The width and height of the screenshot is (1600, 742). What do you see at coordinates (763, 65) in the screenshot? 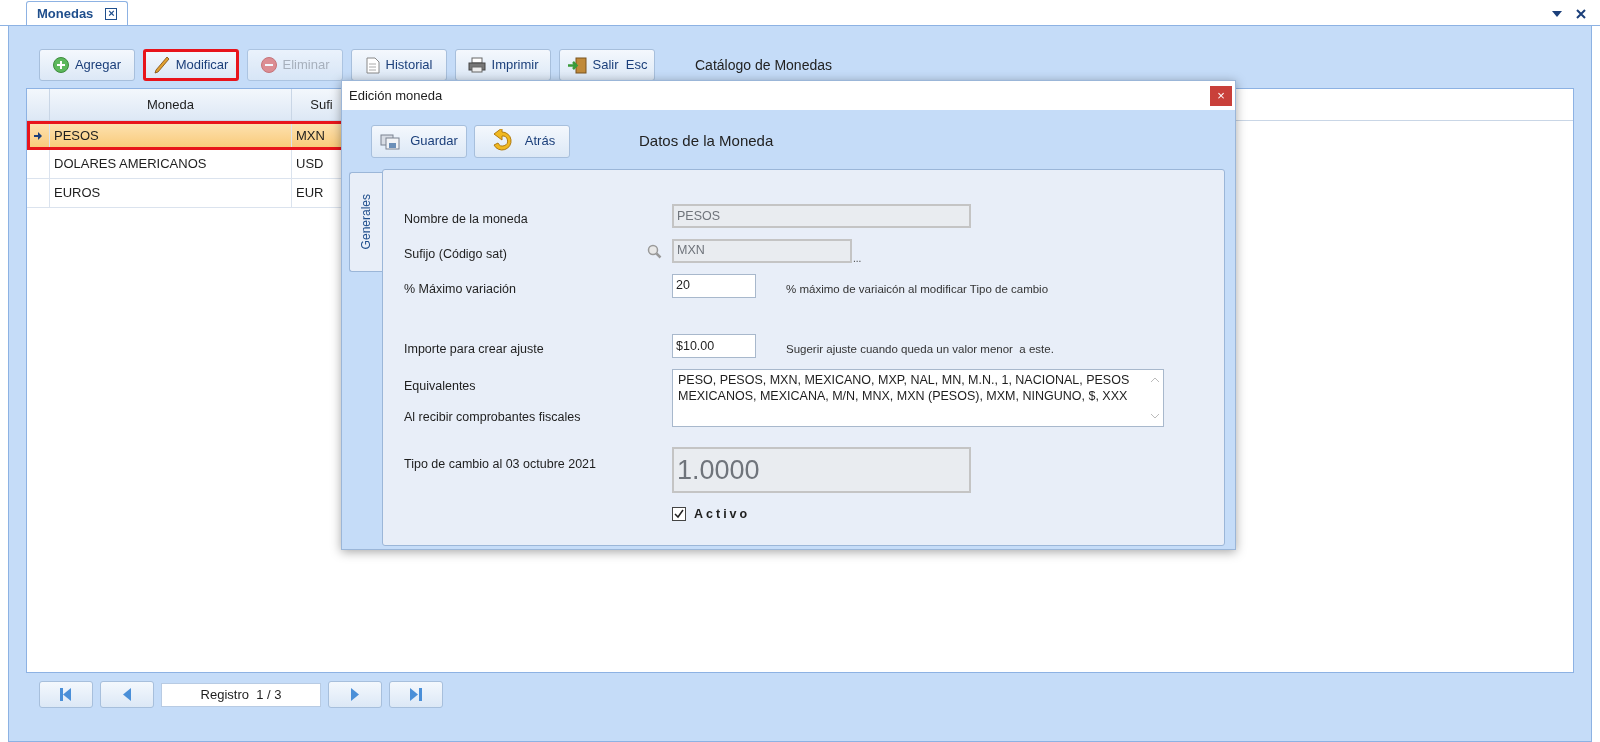
I see `catalog-title: Catálogo de Monedas` at bounding box center [763, 65].